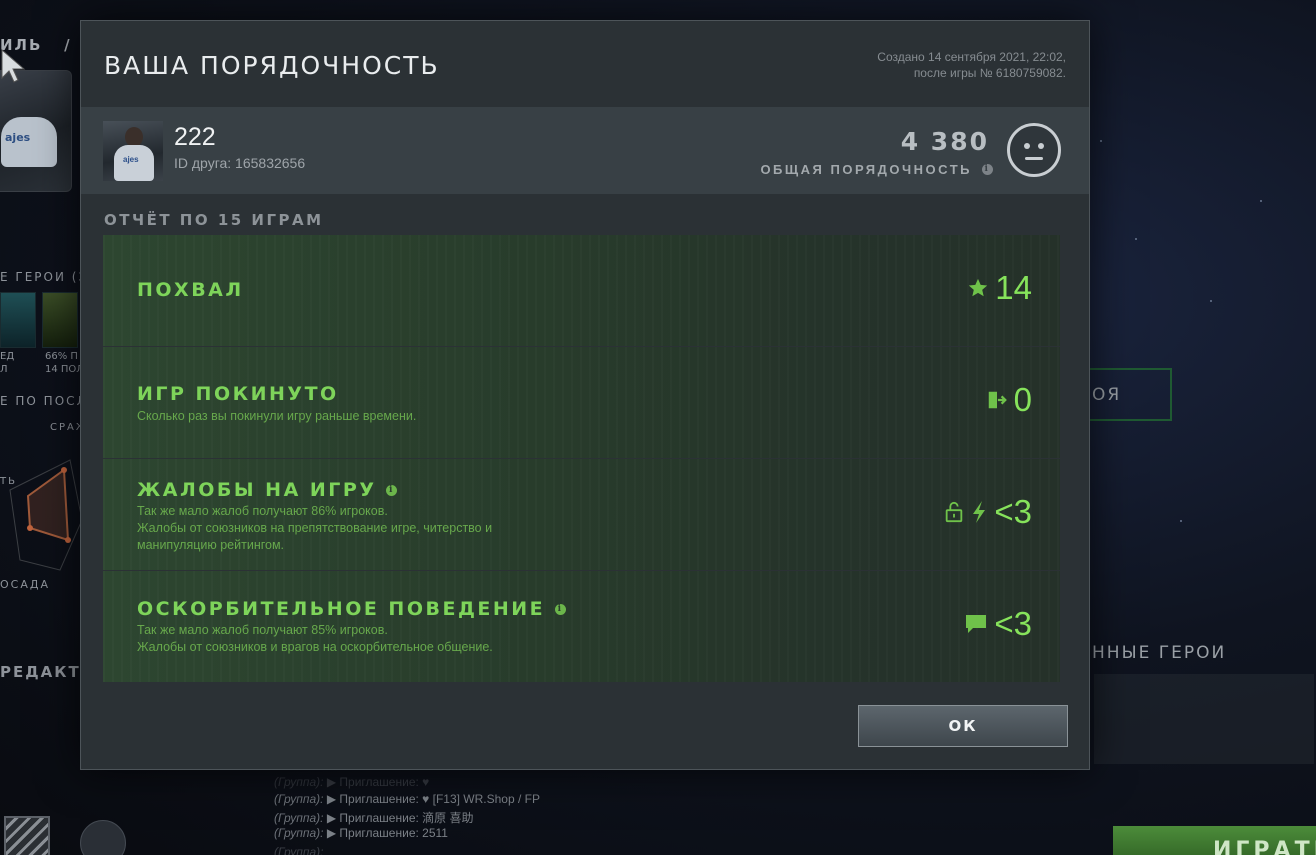 The height and width of the screenshot is (855, 1316). What do you see at coordinates (272, 65) in the screenshot?
I see `dialog-title: ВАША ПОРЯДОЧНОСТЬ` at bounding box center [272, 65].